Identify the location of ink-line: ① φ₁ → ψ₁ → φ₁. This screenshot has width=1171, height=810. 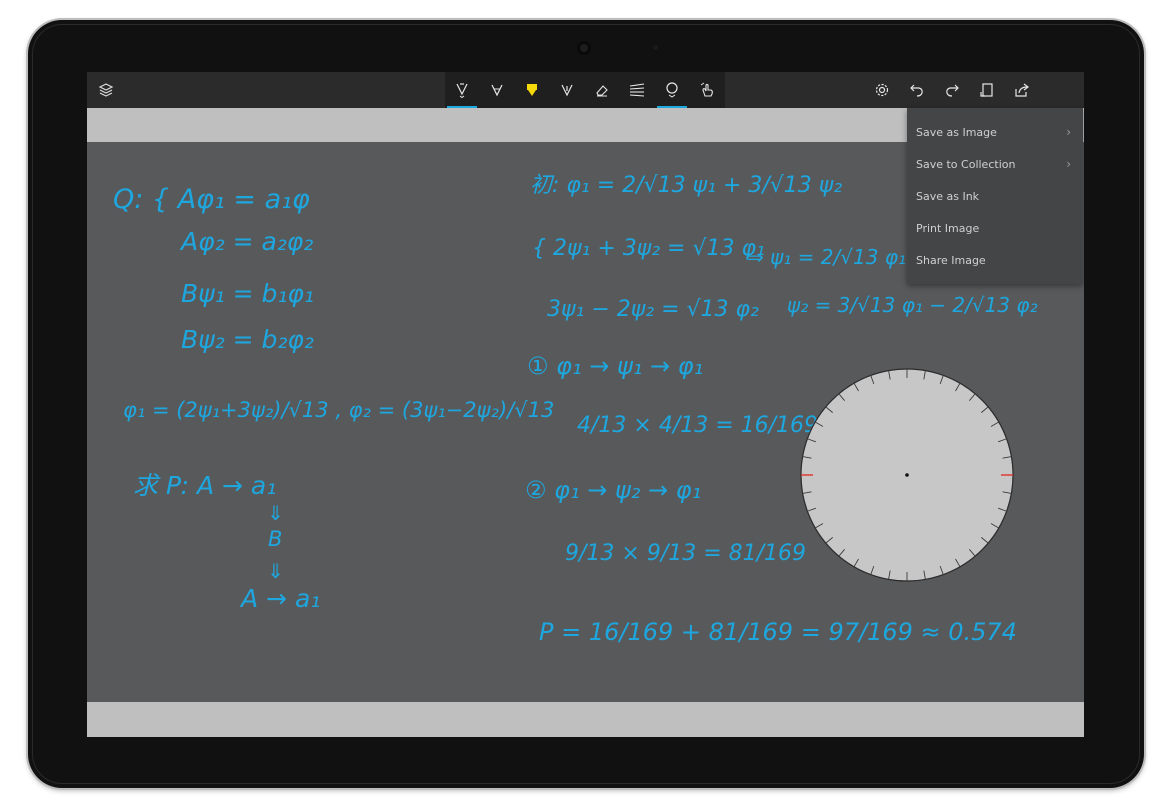
(615, 366).